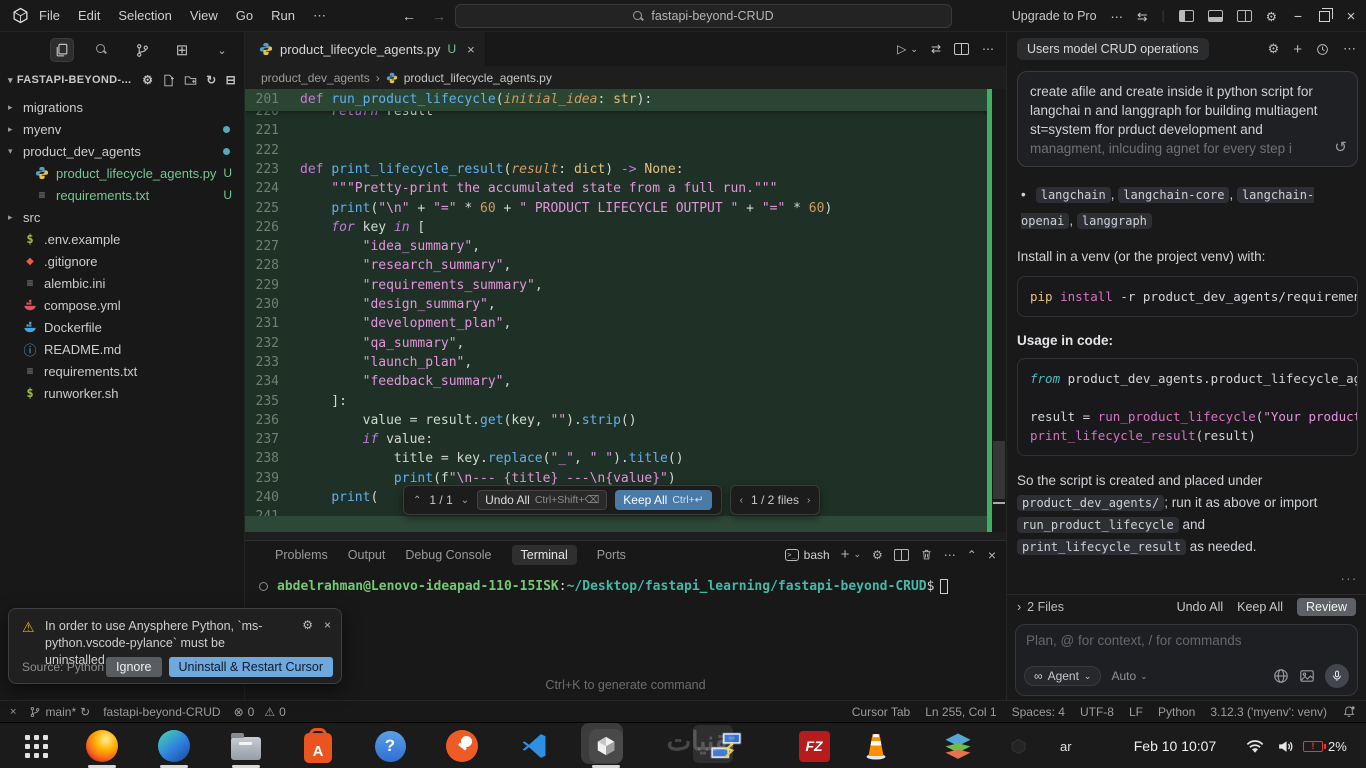 This screenshot has width=1366, height=768. I want to click on review-button: Review, so click(1326, 606).